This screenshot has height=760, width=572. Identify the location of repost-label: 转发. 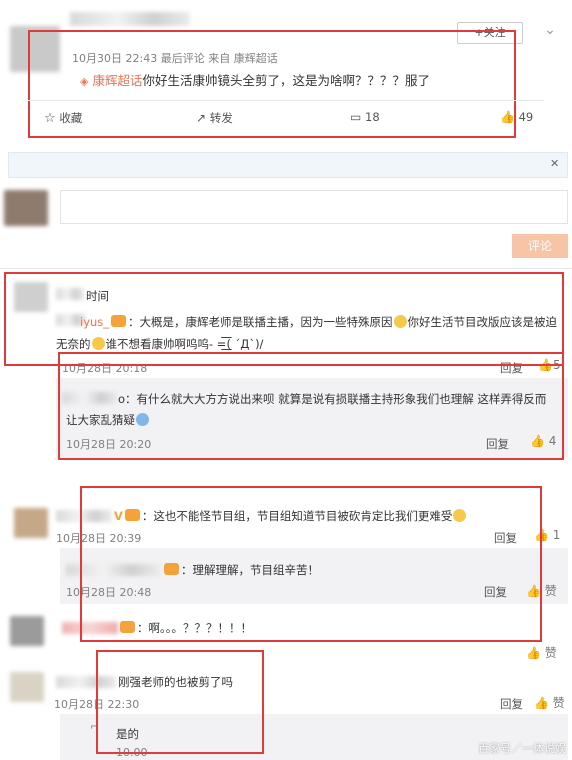
(221, 118).